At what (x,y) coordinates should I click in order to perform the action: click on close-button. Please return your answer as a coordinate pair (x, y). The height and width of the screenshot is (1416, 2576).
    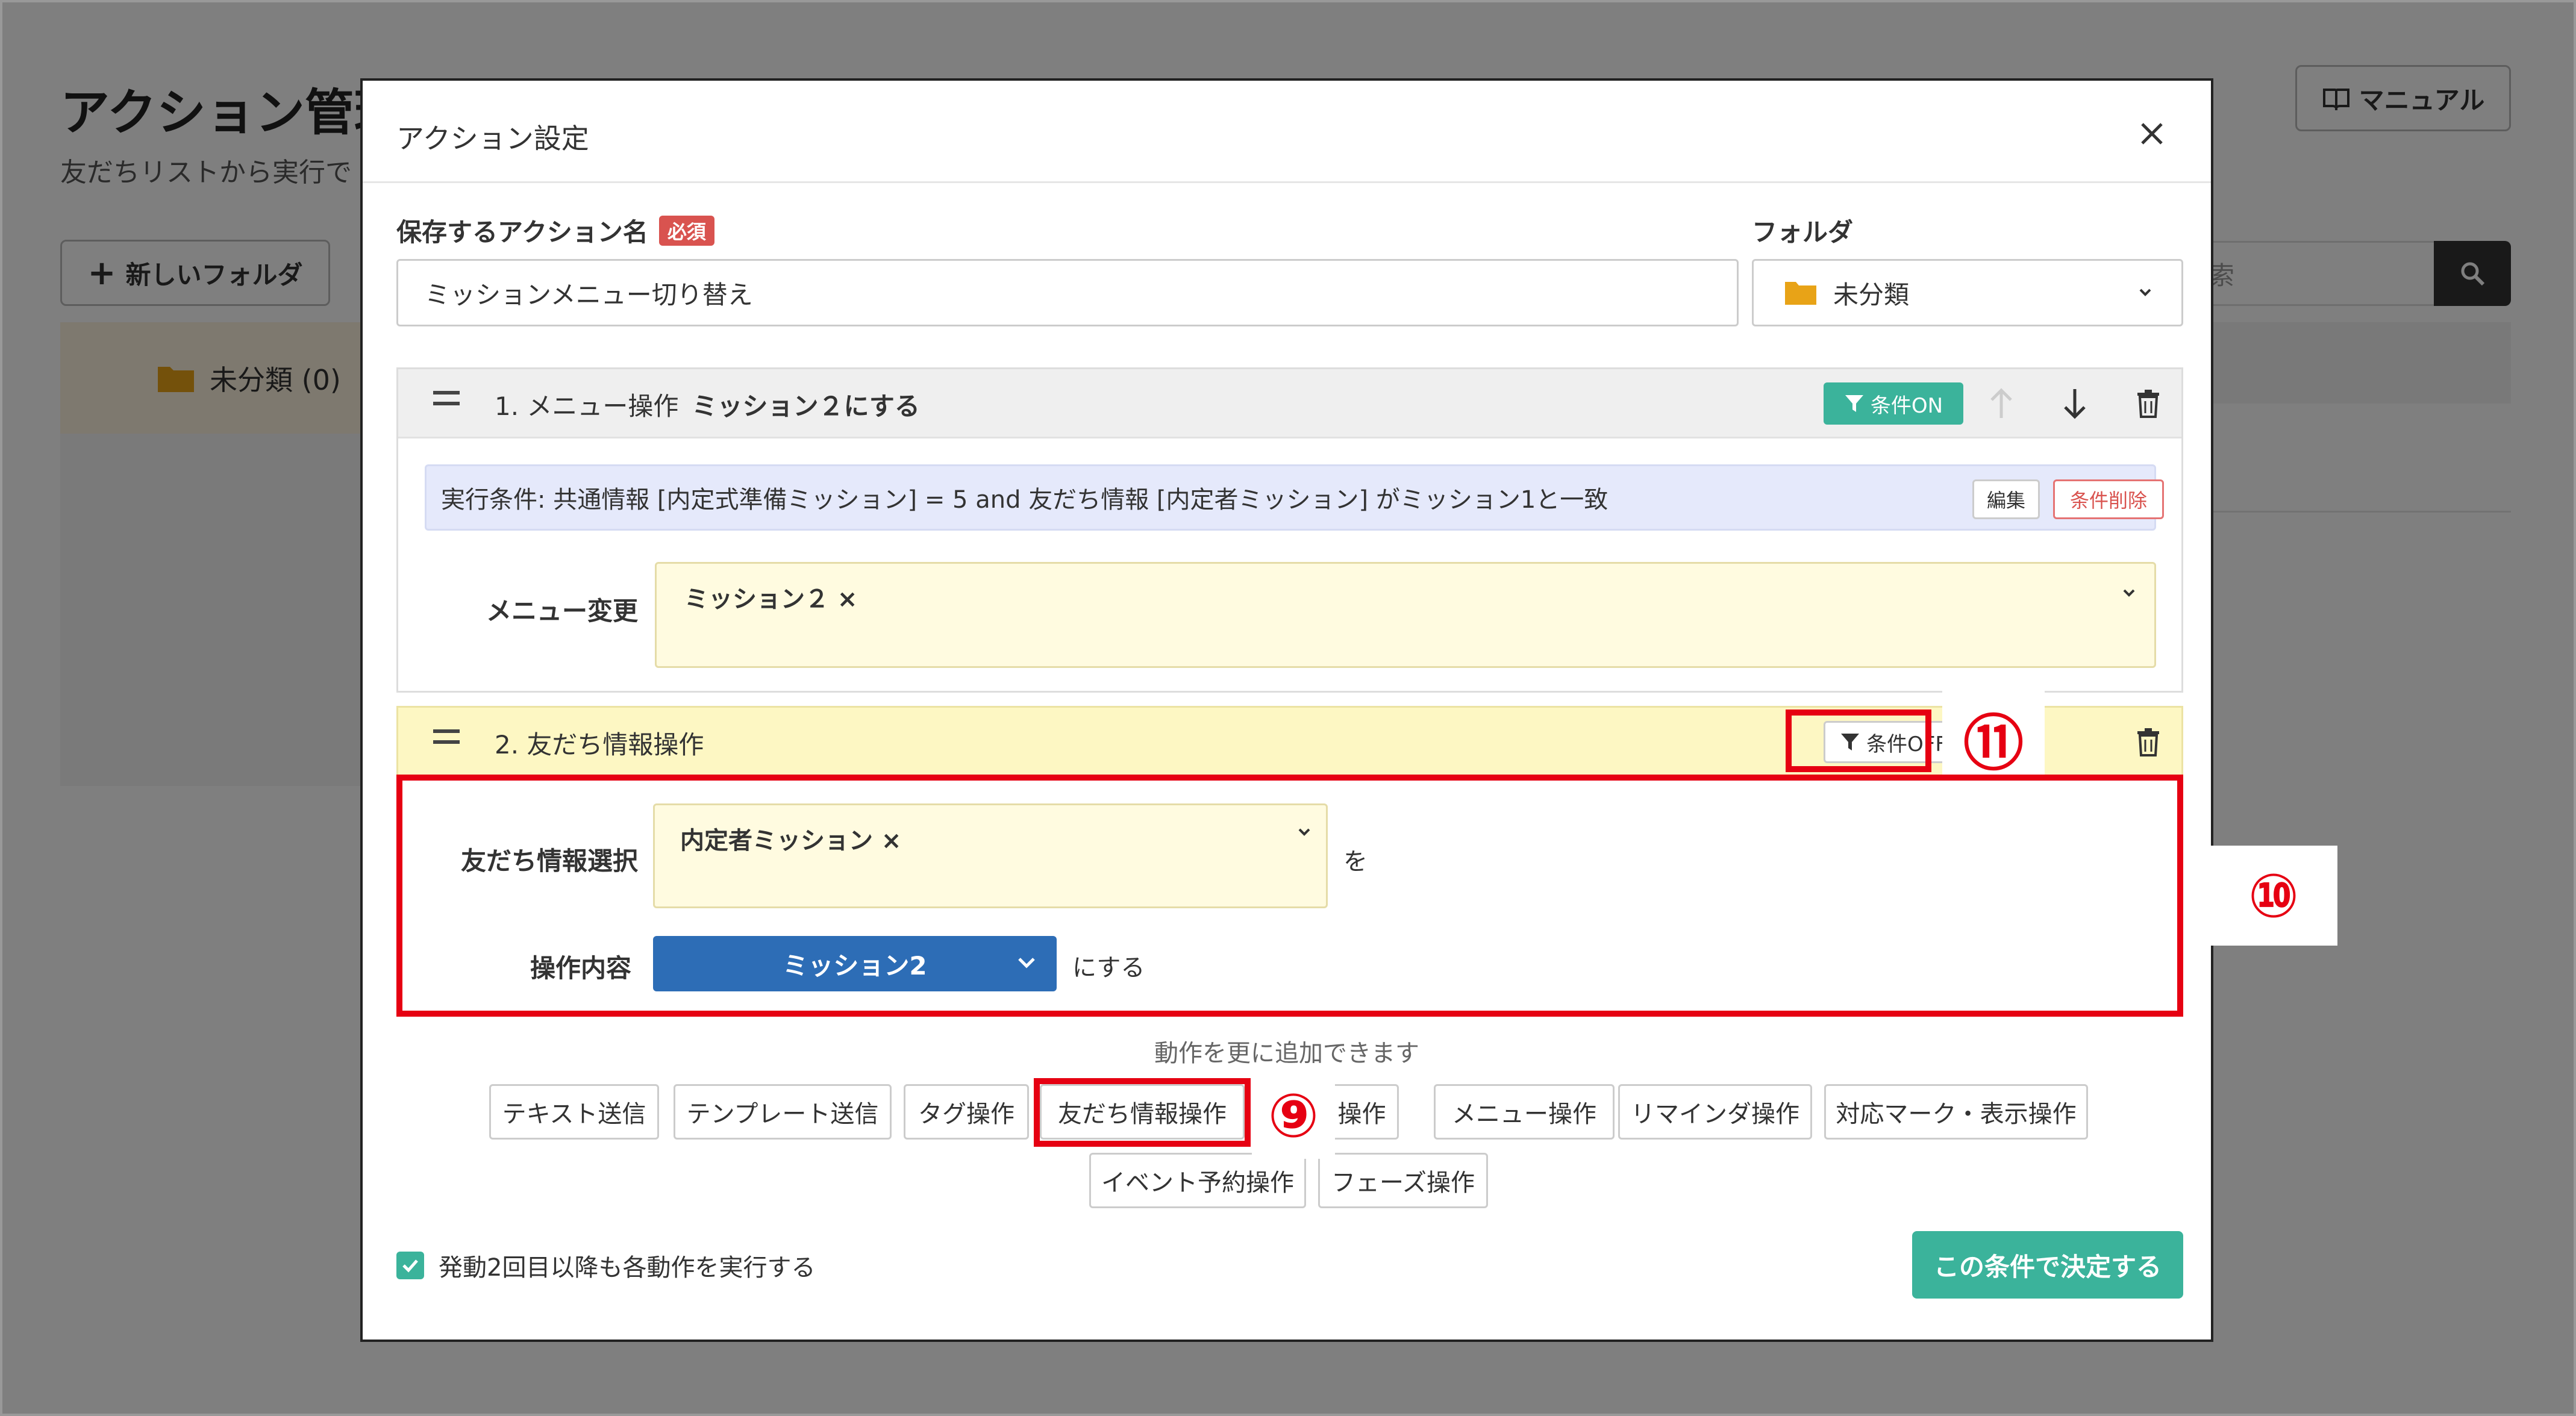
    Looking at the image, I should click on (2152, 134).